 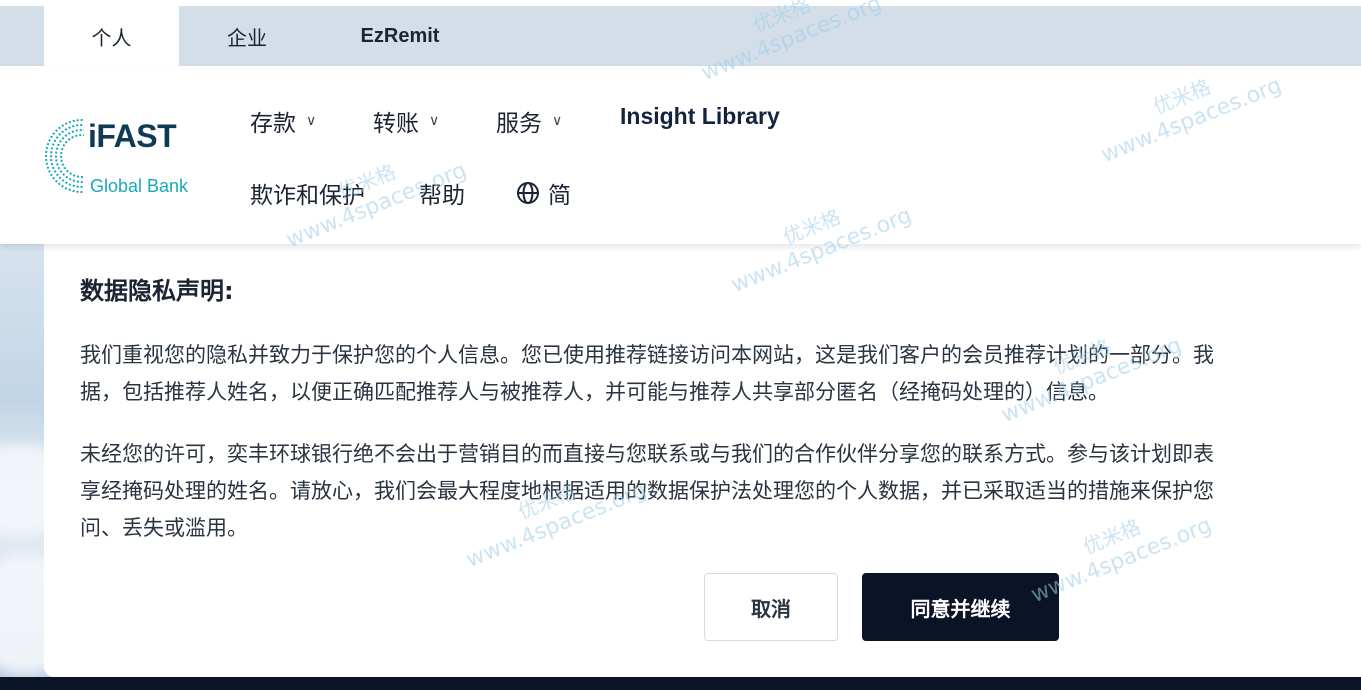 What do you see at coordinates (519, 124) in the screenshot?
I see `nav-services-label: 服务` at bounding box center [519, 124].